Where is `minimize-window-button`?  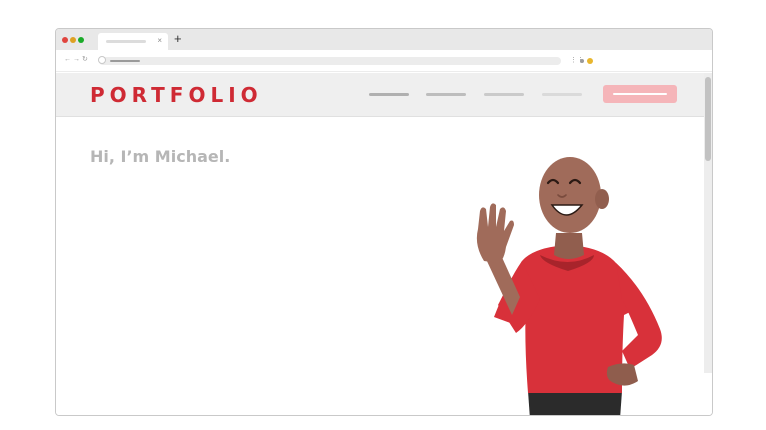
minimize-window-button is located at coordinates (73, 40).